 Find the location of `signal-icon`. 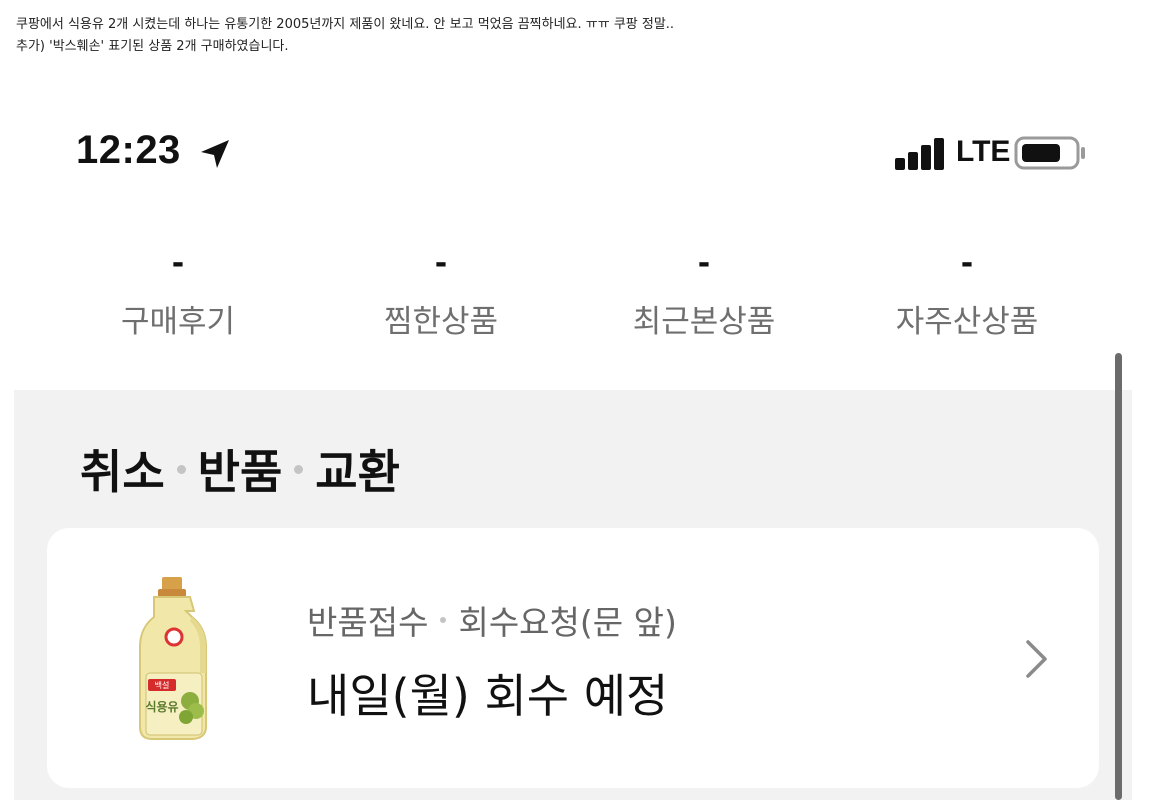

signal-icon is located at coordinates (919, 154).